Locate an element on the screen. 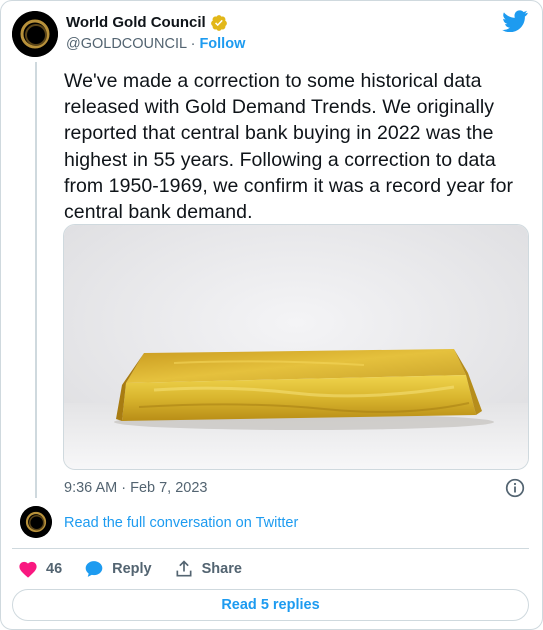 Image resolution: width=543 pixels, height=630 pixels. follow-link: Follow is located at coordinates (222, 44).